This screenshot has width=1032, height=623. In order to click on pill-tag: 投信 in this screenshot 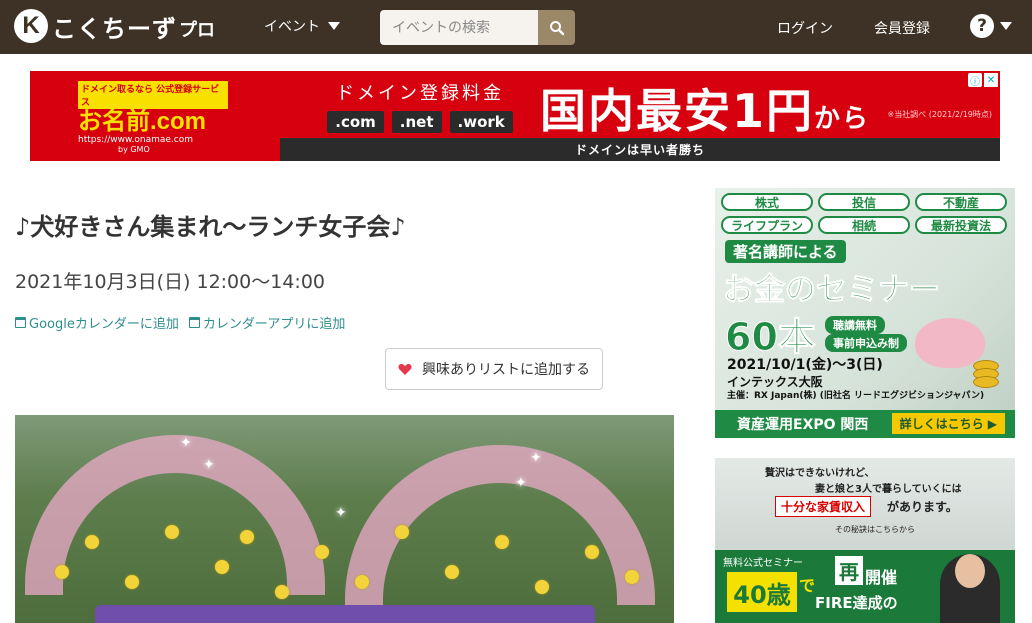, I will do `click(864, 202)`.